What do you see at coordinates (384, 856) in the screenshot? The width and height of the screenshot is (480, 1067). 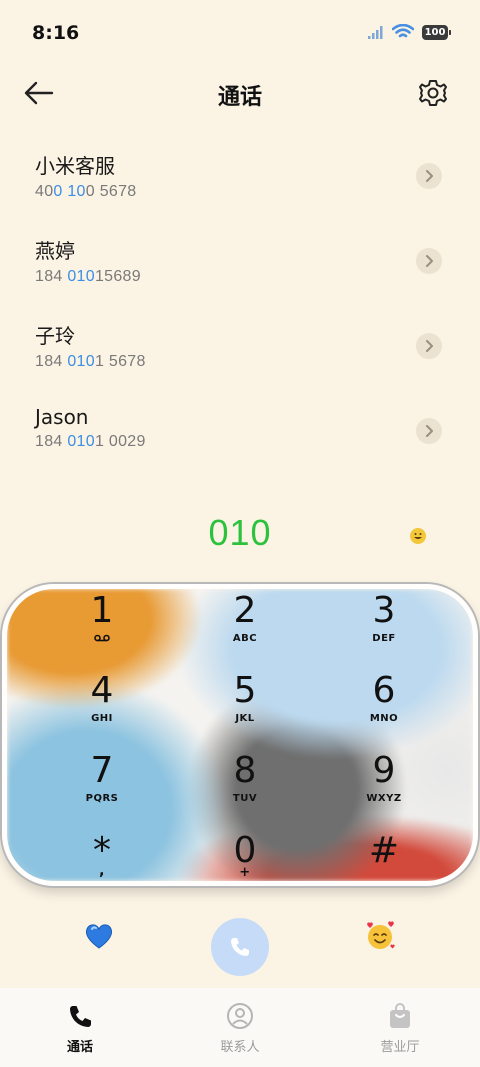 I see `key-hash: #` at bounding box center [384, 856].